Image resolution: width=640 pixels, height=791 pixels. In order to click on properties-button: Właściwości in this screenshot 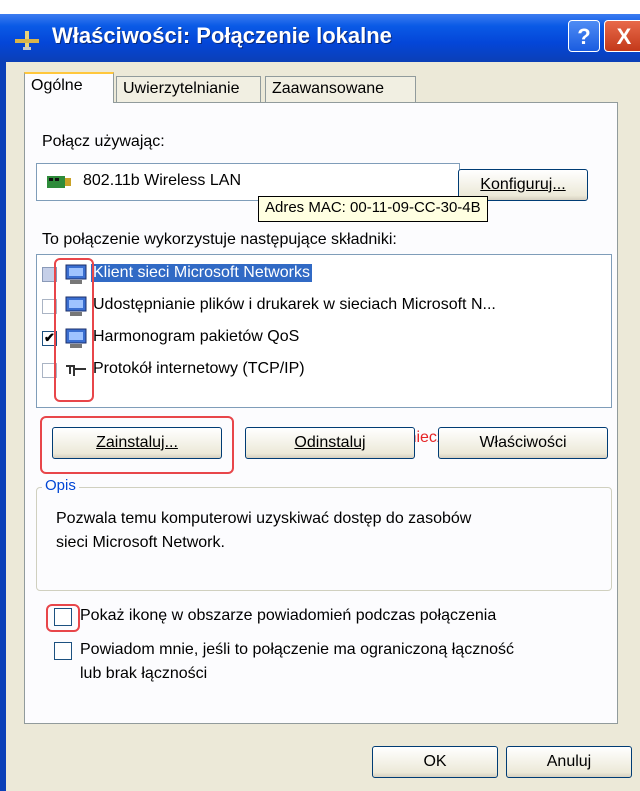, I will do `click(523, 443)`.